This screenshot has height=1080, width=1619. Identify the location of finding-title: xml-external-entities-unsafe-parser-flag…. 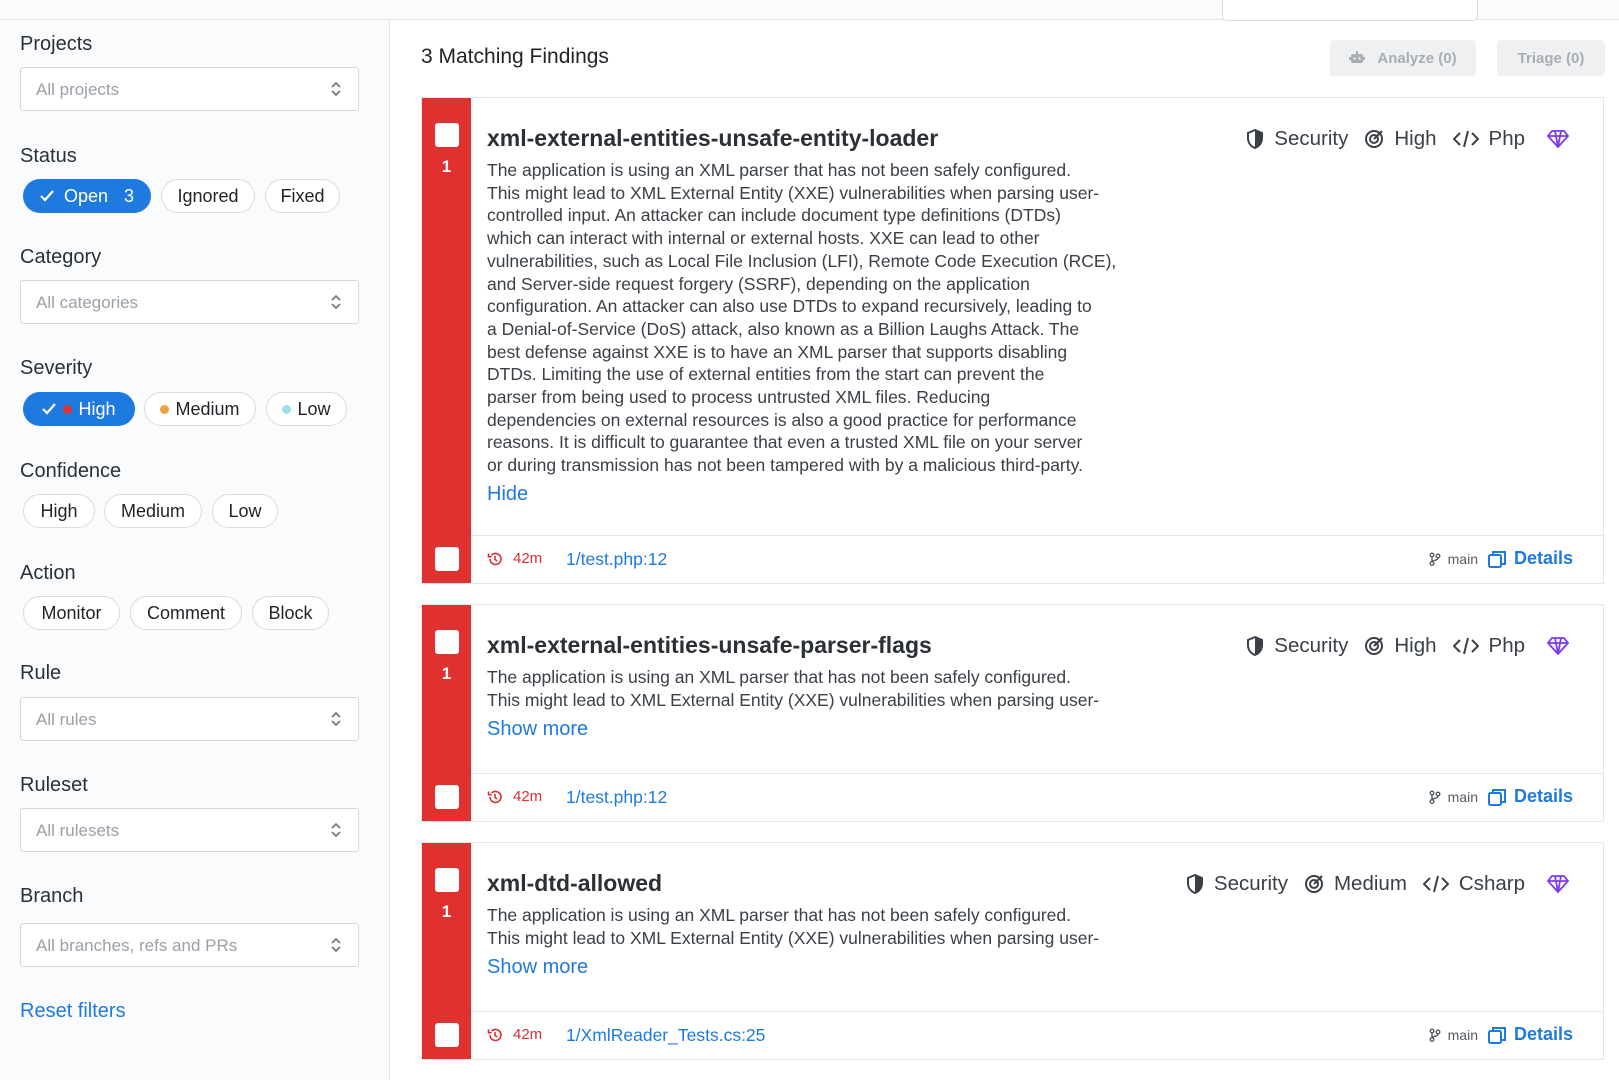
(709, 645).